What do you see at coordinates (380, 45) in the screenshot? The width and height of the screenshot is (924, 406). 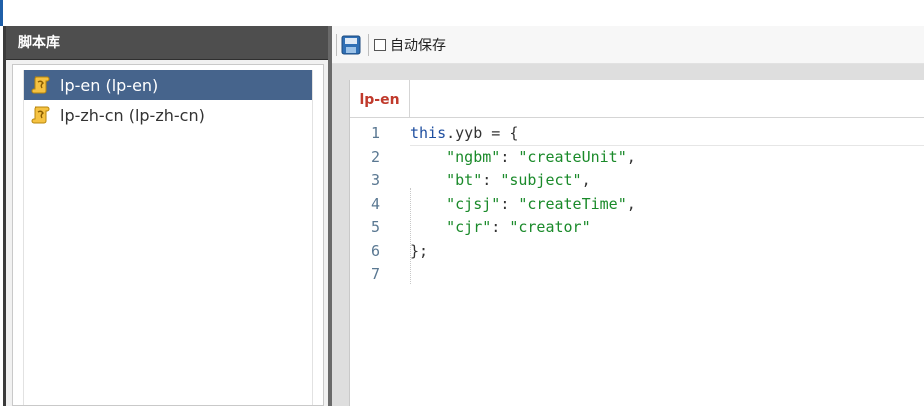 I see `checkbox-box` at bounding box center [380, 45].